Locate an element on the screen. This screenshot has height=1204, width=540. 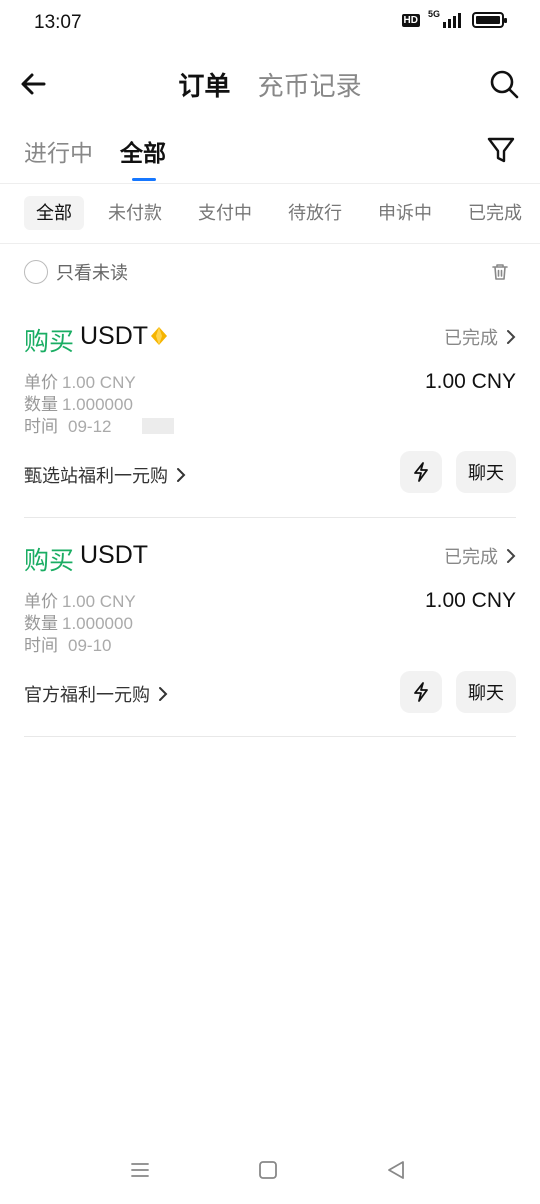
status-icons: HD 5G is located at coordinates (454, 18).